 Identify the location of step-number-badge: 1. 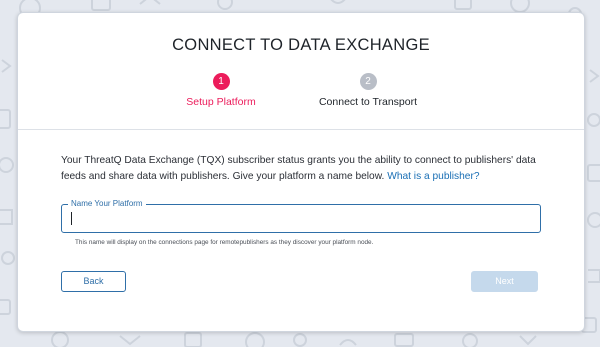
(221, 81).